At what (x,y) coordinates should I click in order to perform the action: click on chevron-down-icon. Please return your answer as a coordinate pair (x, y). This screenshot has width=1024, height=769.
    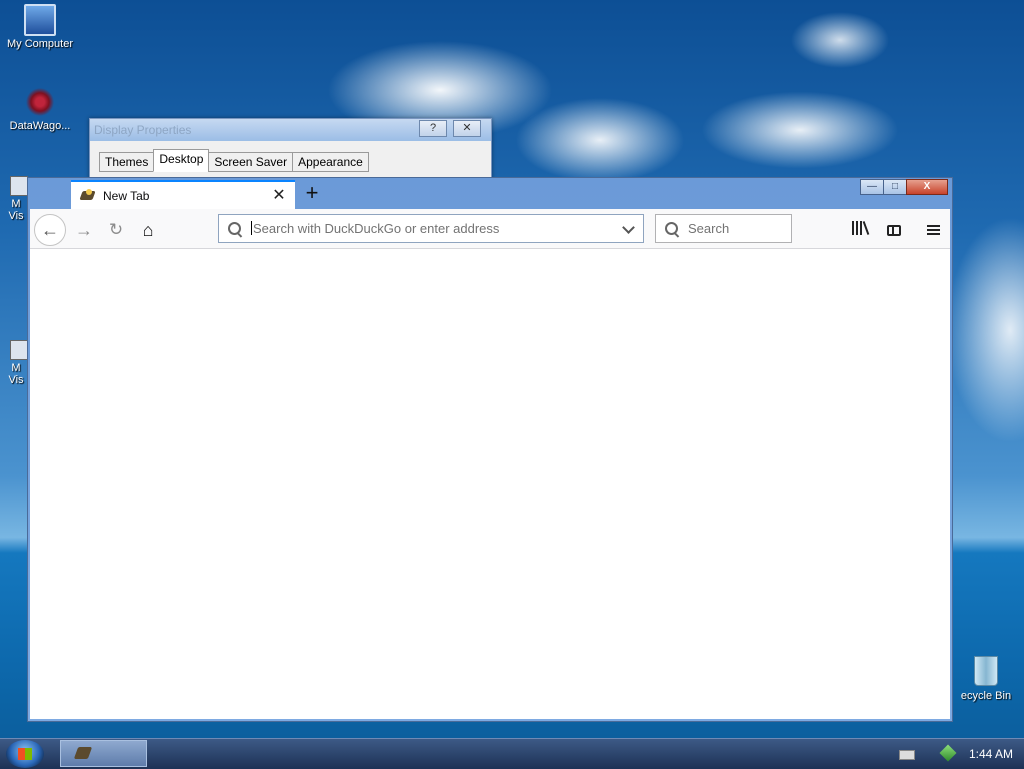
    Looking at the image, I should click on (629, 229).